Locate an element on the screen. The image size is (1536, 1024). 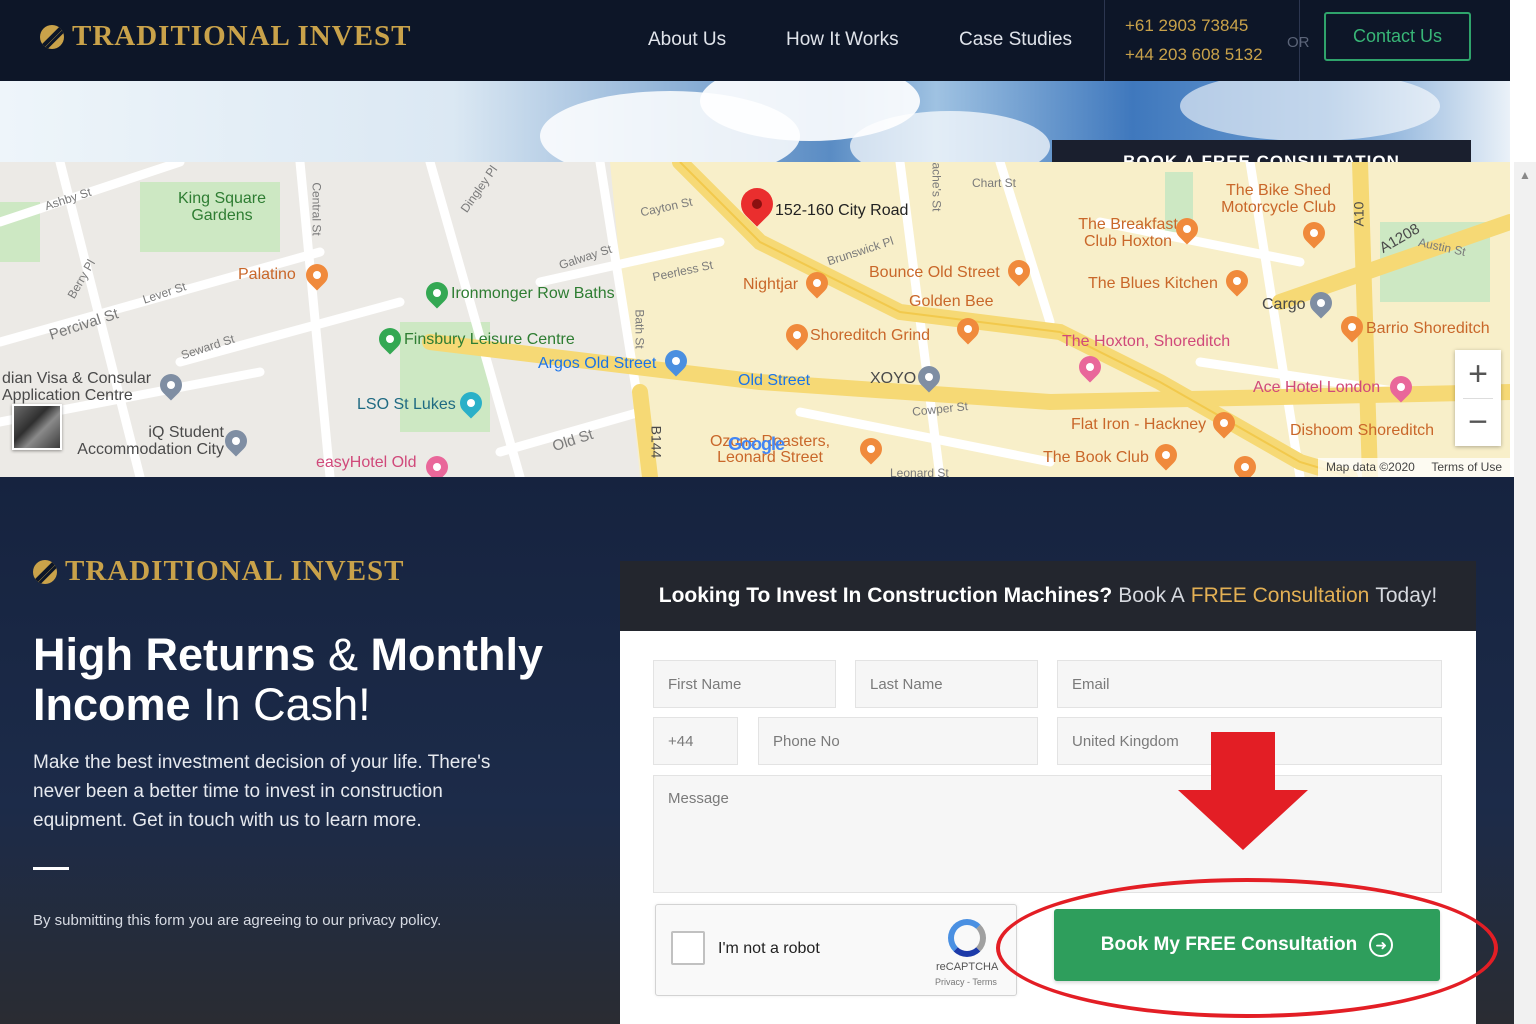
recaptcha-icon is located at coordinates (967, 938).